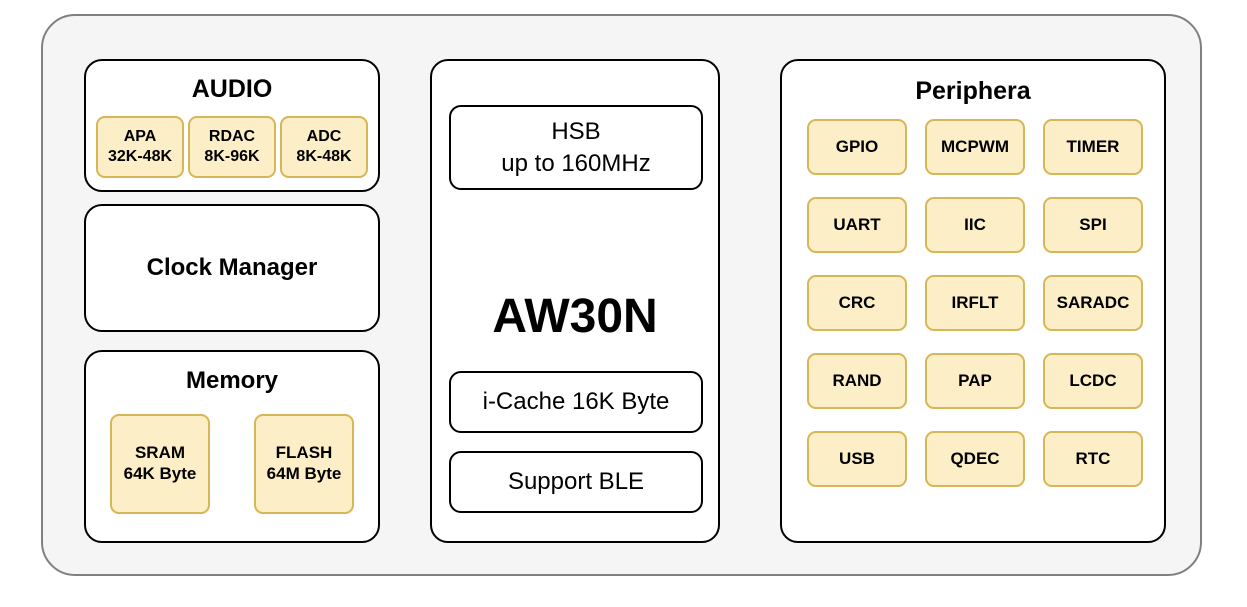  Describe the element at coordinates (324, 147) in the screenshot. I see `audio-block-adc: ADC 8K-48K` at that location.